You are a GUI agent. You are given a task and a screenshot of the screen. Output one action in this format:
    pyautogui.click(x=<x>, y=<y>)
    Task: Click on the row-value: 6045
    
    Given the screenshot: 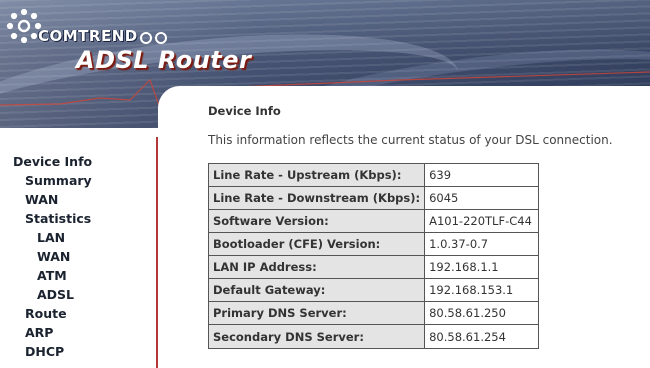 What is the action you would take?
    pyautogui.click(x=482, y=198)
    